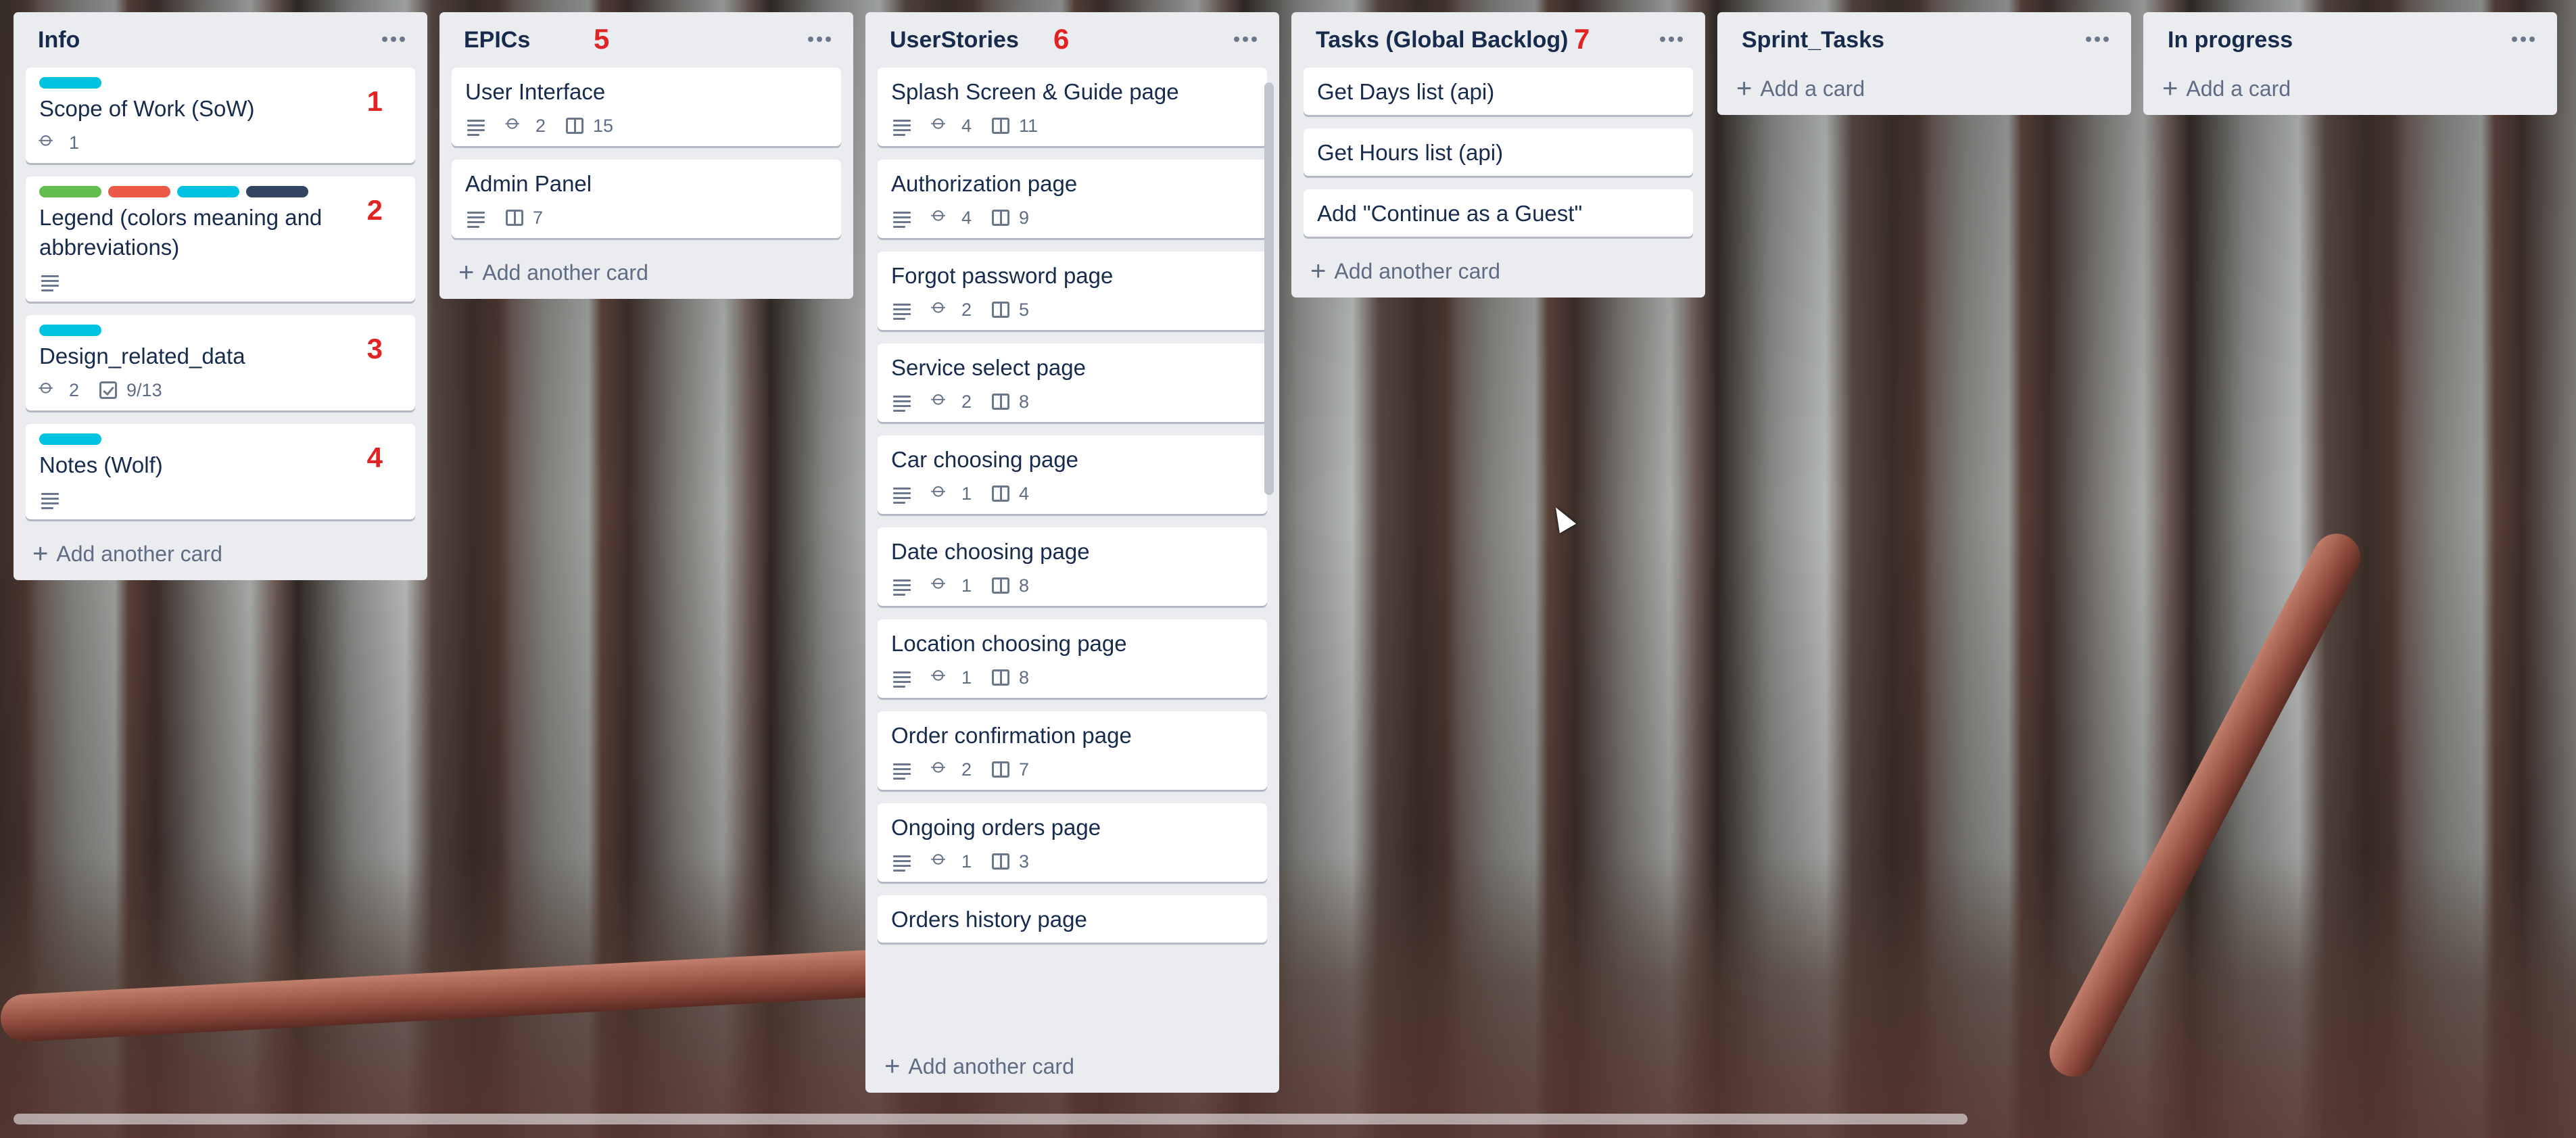  I want to click on card: Add "Continue as a Guest", so click(1498, 213).